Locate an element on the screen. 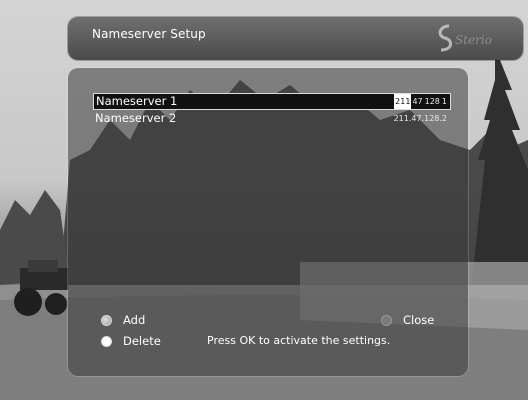 The image size is (528, 400). title-bar: Nameserver Setup Sterio is located at coordinates (295, 38).